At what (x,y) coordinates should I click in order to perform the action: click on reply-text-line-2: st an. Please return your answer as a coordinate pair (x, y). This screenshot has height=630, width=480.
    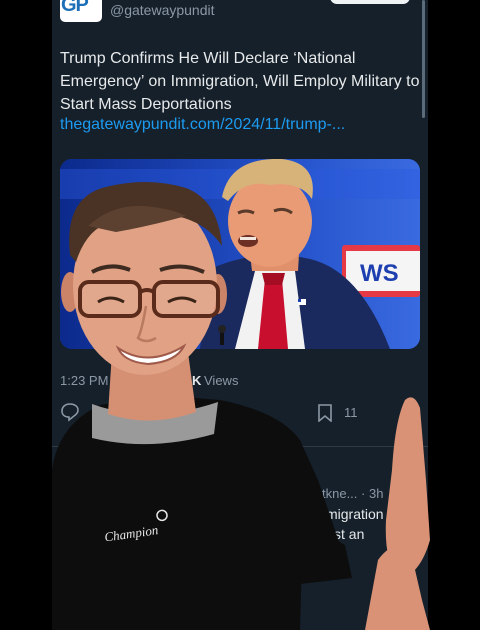
    Looking at the image, I should click on (349, 534).